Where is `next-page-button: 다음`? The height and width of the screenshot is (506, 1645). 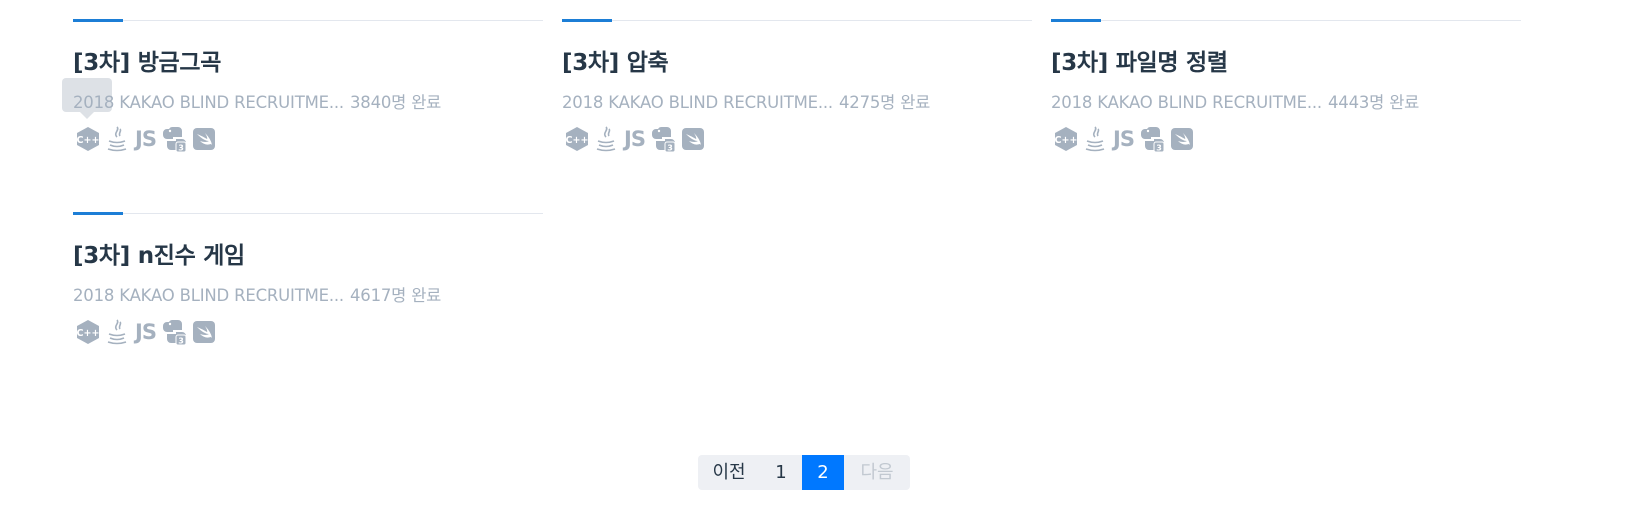
next-page-button: 다음 is located at coordinates (877, 472).